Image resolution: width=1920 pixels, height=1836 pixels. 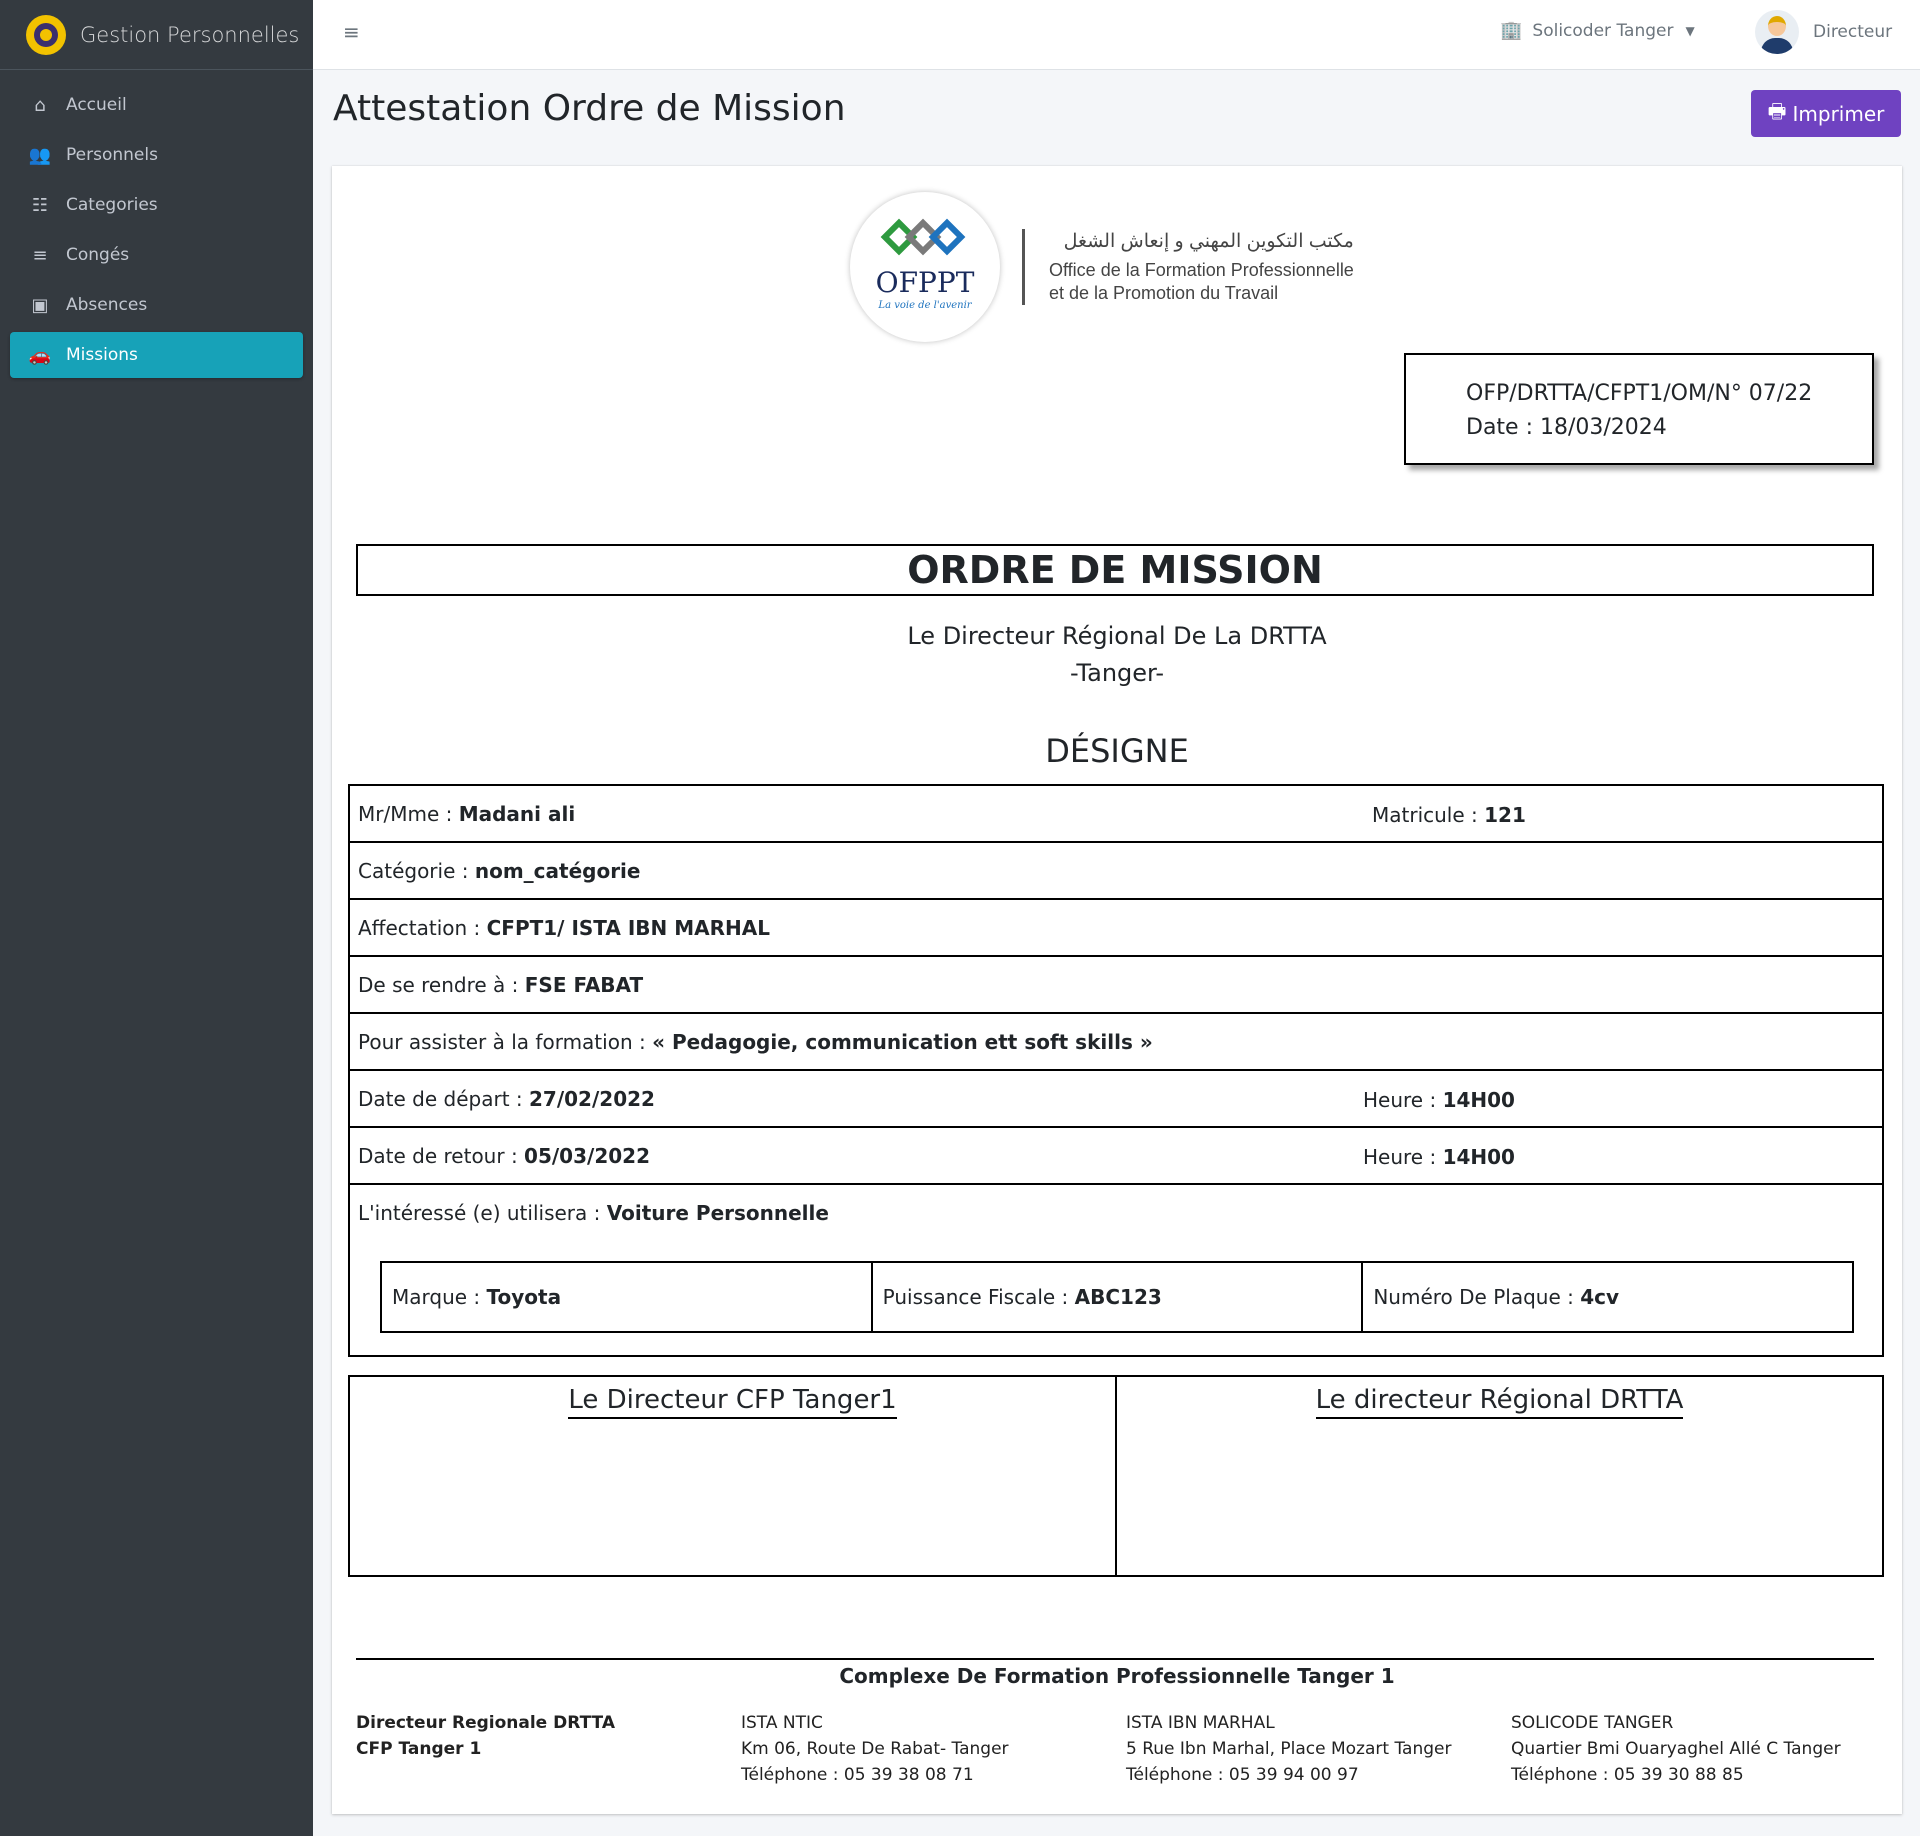 What do you see at coordinates (1499, 1476) in the screenshot?
I see `signature-right: Le directeur Régional DRTTA` at bounding box center [1499, 1476].